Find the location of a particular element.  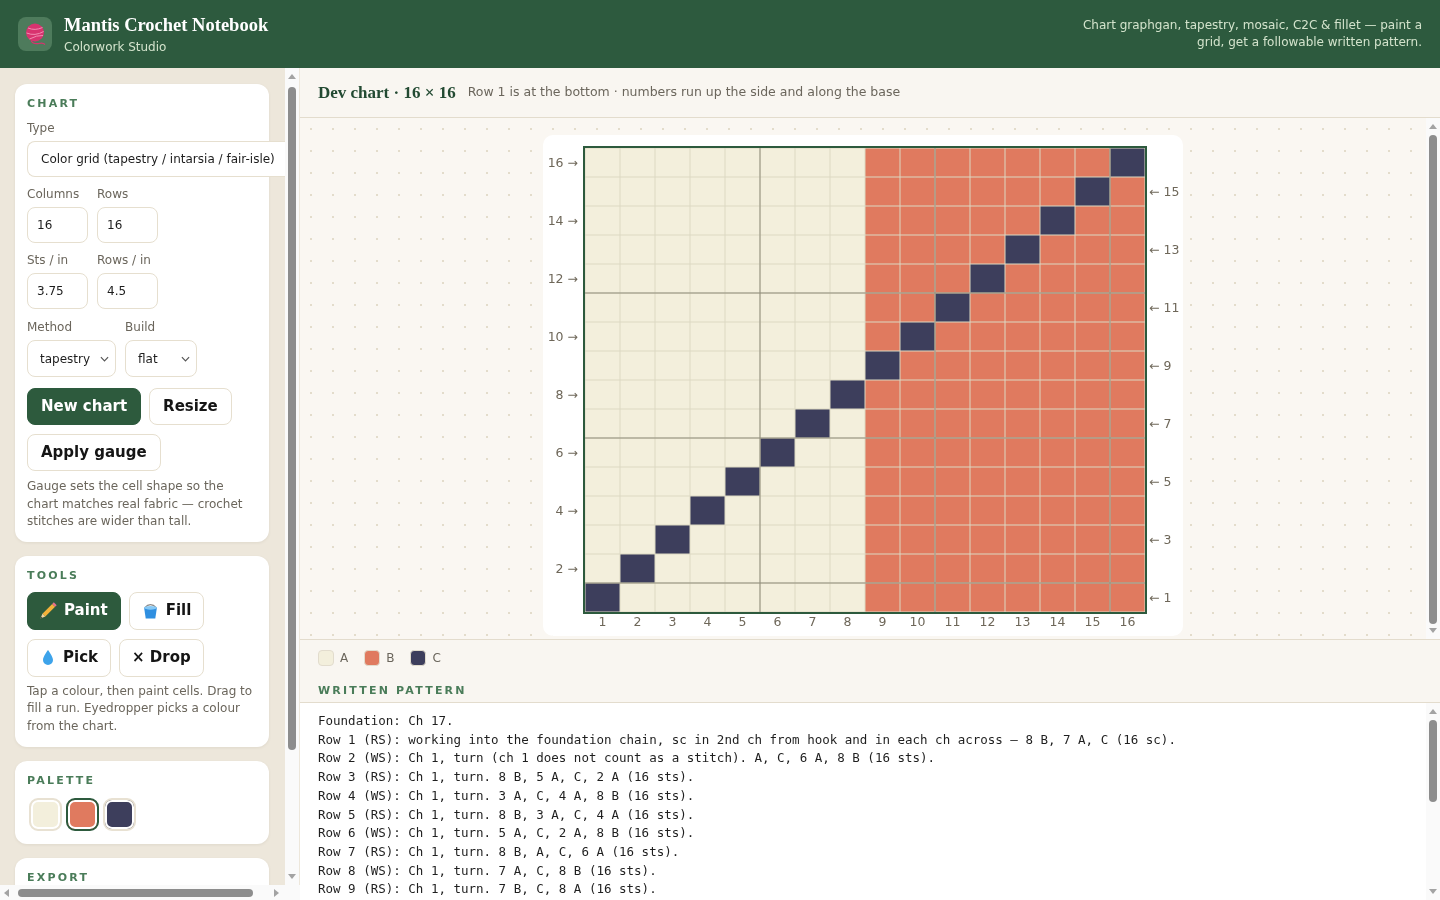

chart-subtitle: Row 1 is at the bottom · numbers run up the side and along the base is located at coordinates (684, 92).